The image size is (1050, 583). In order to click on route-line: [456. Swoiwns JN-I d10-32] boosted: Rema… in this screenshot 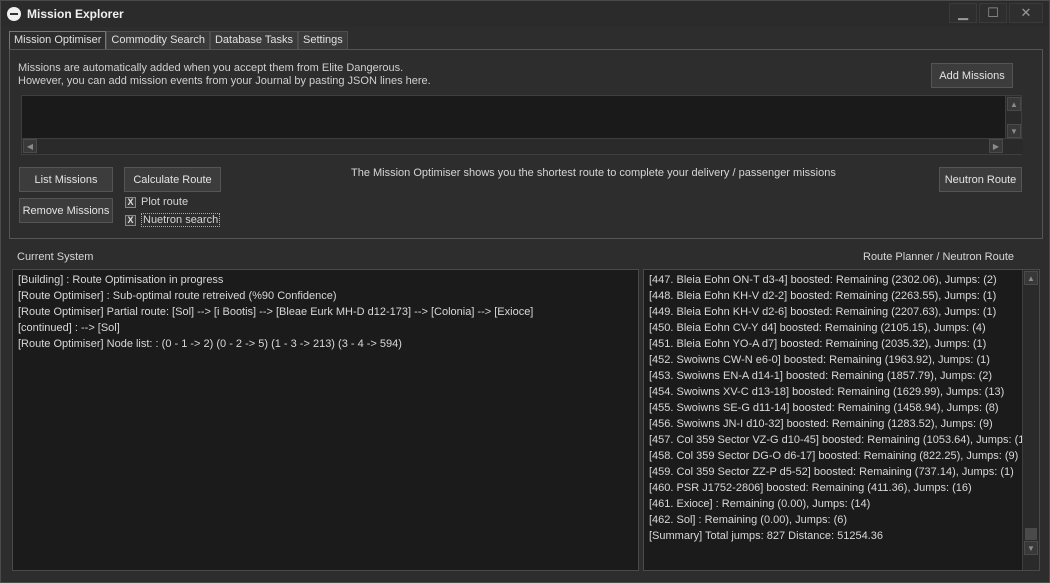, I will do `click(821, 424)`.